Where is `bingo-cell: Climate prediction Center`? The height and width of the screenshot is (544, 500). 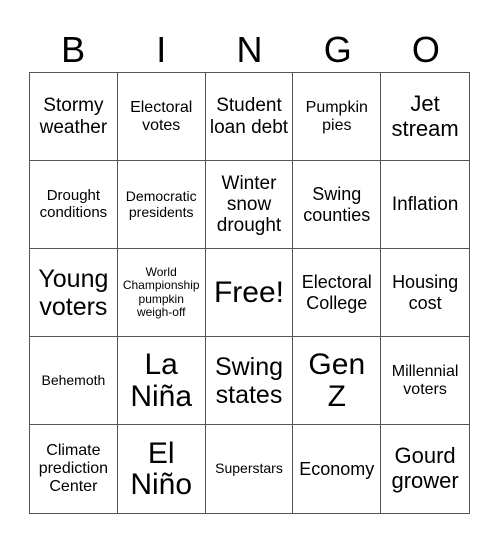 bingo-cell: Climate prediction Center is located at coordinates (74, 469).